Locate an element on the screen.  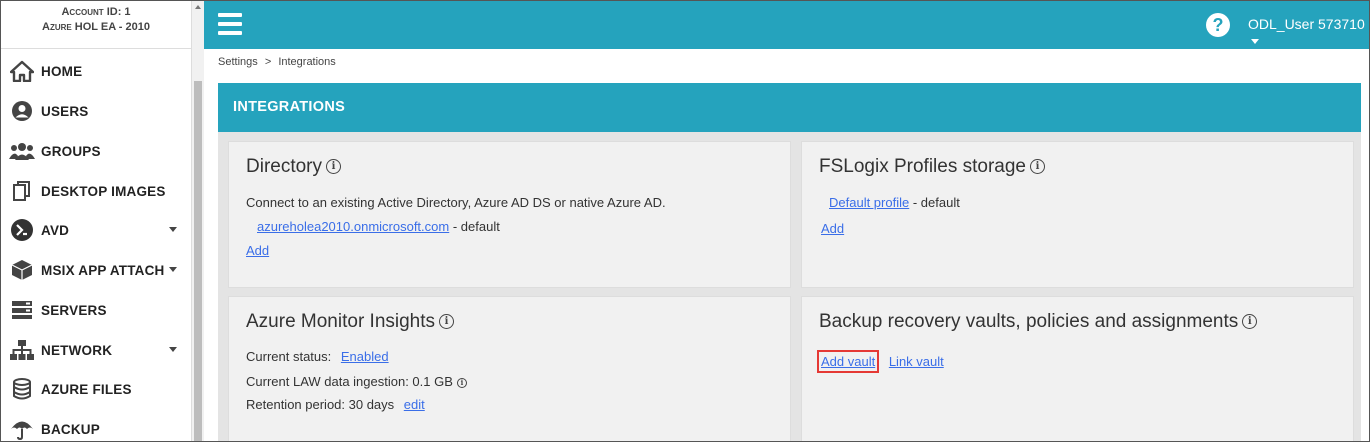
sidebar-item-label: HOME is located at coordinates (62, 71).